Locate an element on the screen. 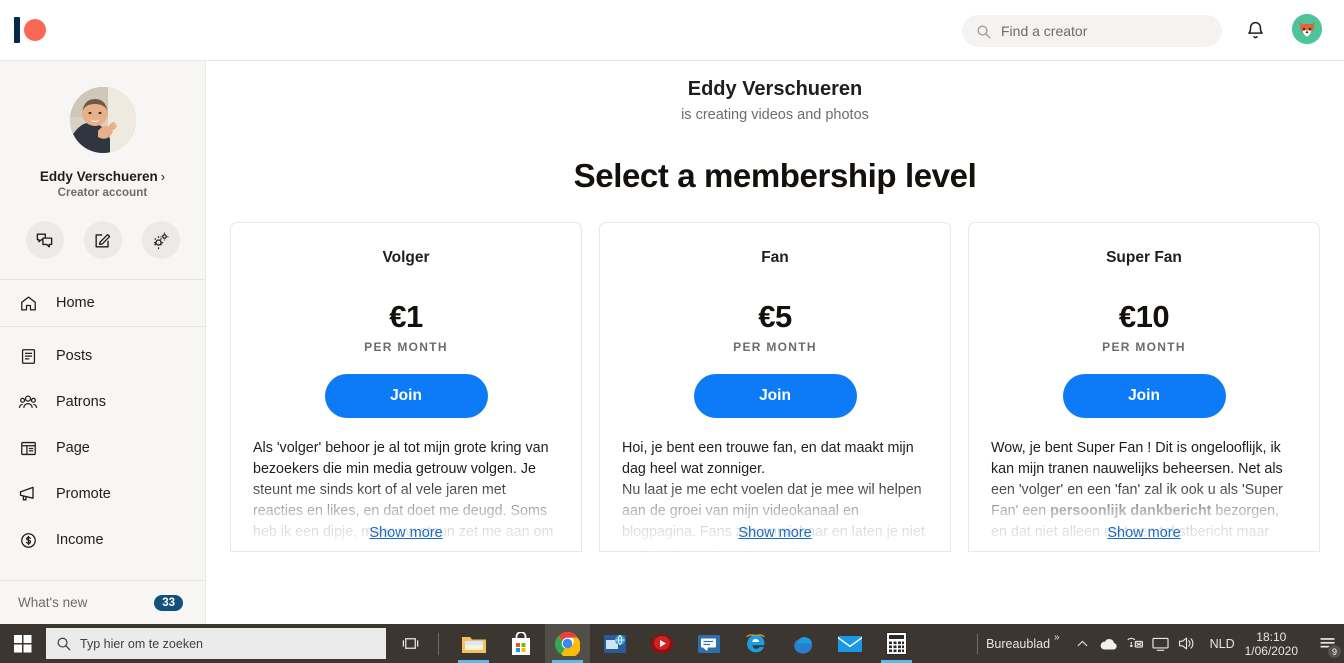 The height and width of the screenshot is (663, 1344). sidebar-item-label: Patrons is located at coordinates (81, 402).